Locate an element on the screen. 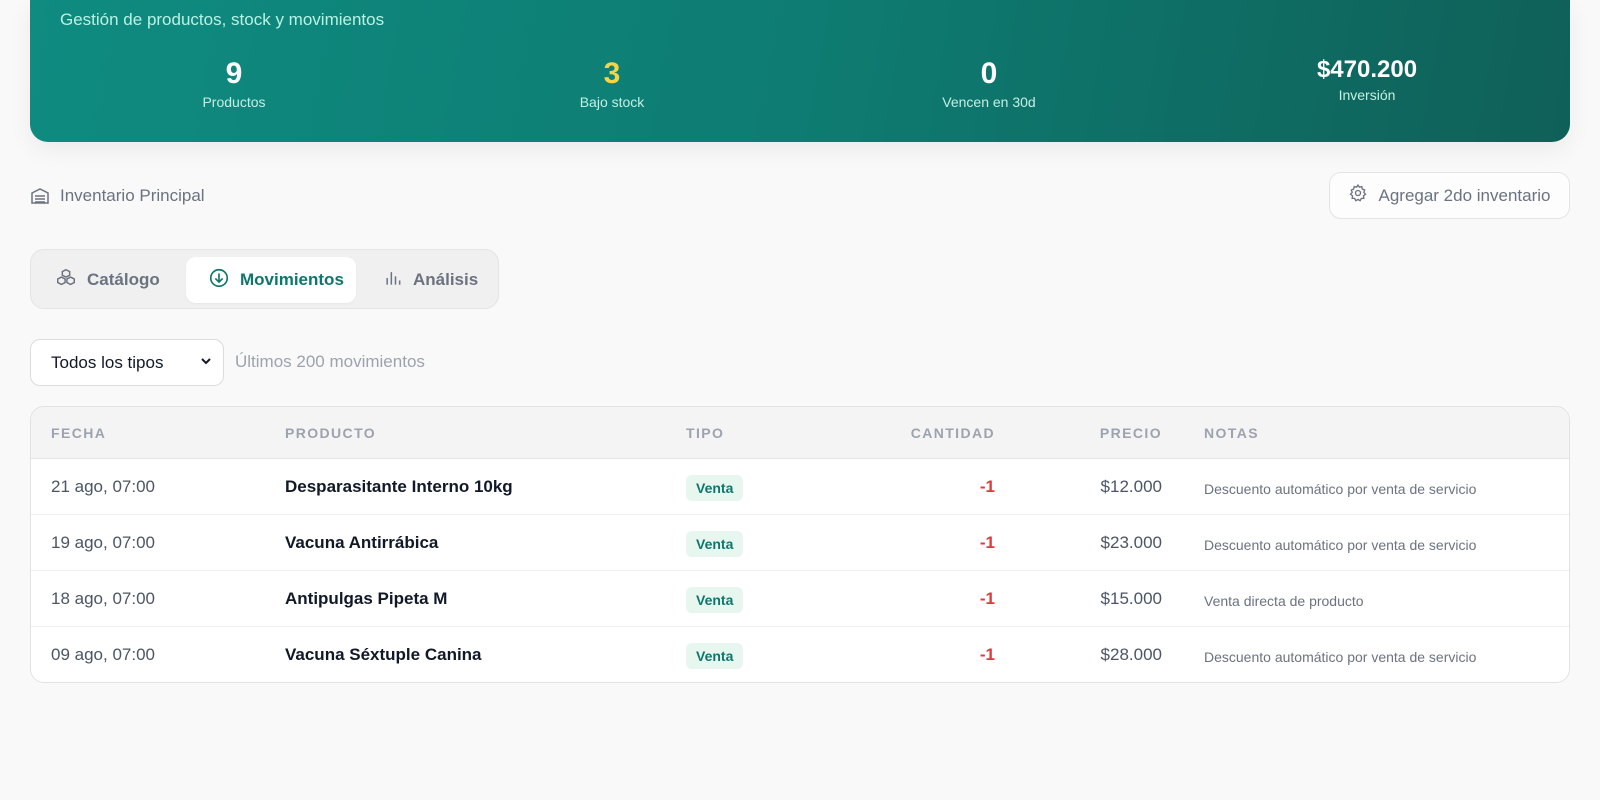  cell-producto: Antipulgas Pipeta M is located at coordinates (366, 598).